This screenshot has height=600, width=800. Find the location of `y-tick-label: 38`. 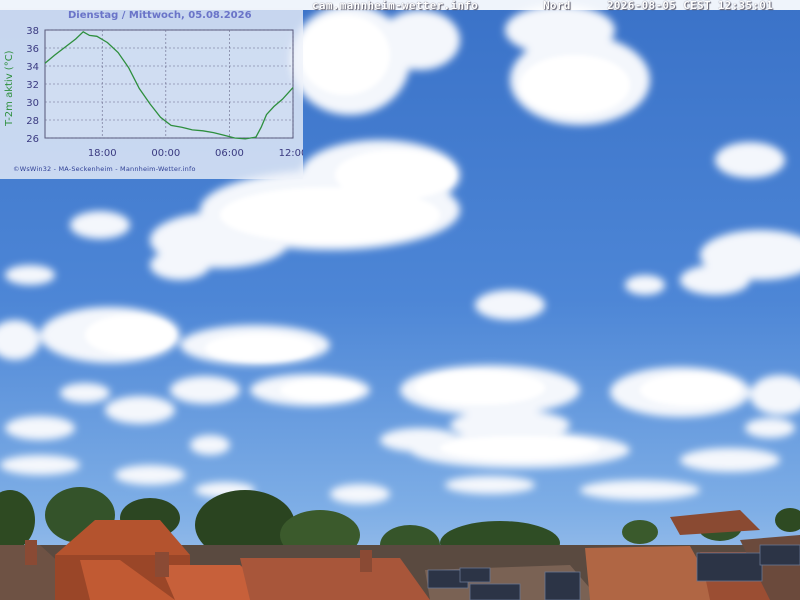

y-tick-label: 38 is located at coordinates (32, 31).